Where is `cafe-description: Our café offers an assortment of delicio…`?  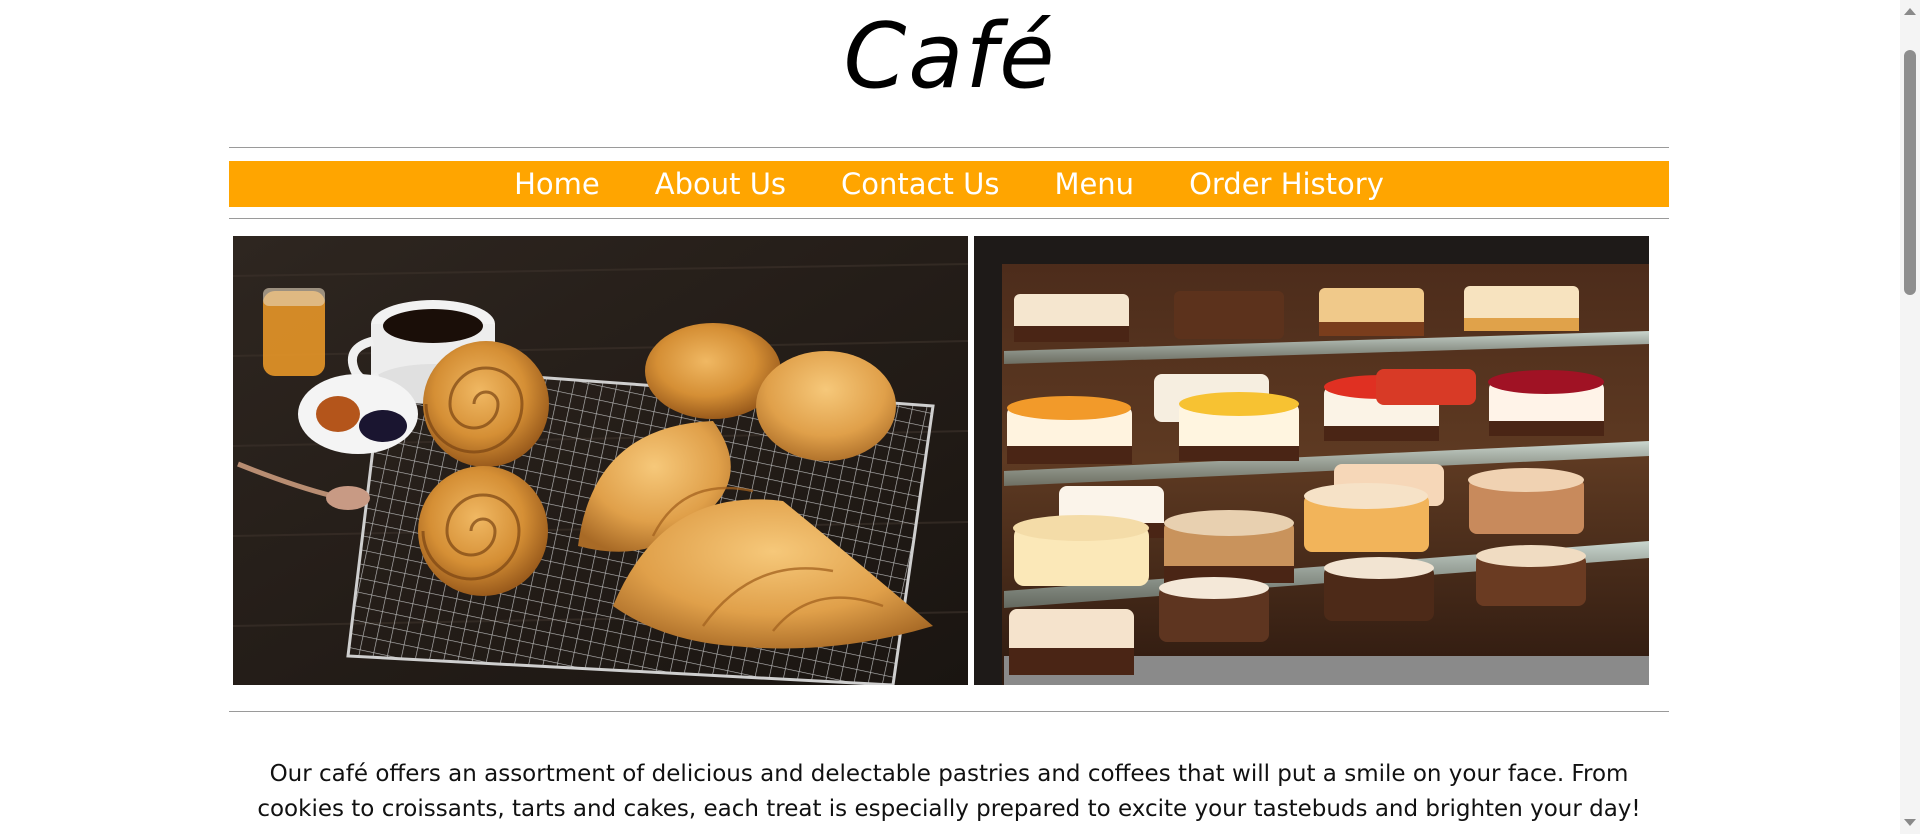 cafe-description: Our café offers an assortment of delicio… is located at coordinates (949, 791).